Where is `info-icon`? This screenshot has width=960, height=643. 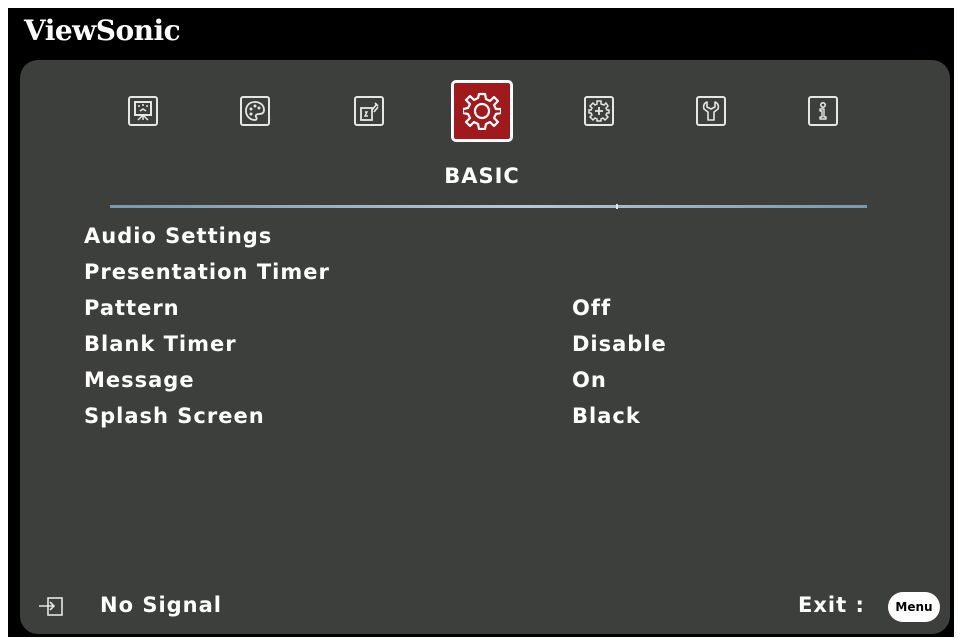
info-icon is located at coordinates (823, 110).